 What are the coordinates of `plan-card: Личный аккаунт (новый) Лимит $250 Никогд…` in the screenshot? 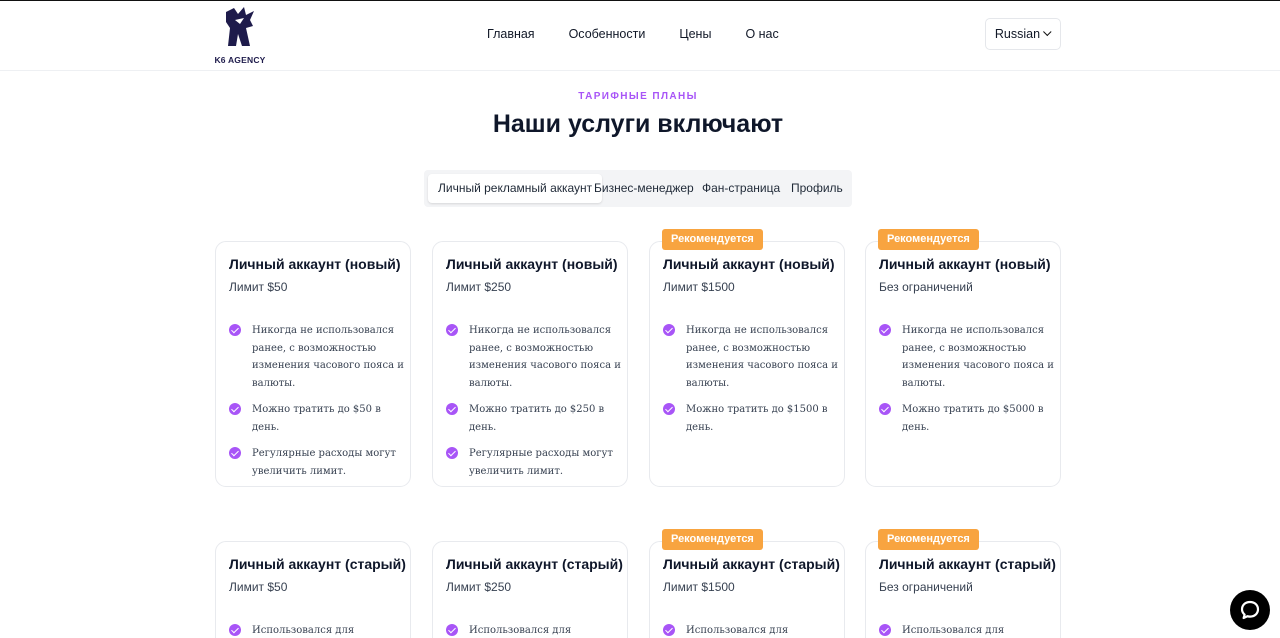 It's located at (530, 364).